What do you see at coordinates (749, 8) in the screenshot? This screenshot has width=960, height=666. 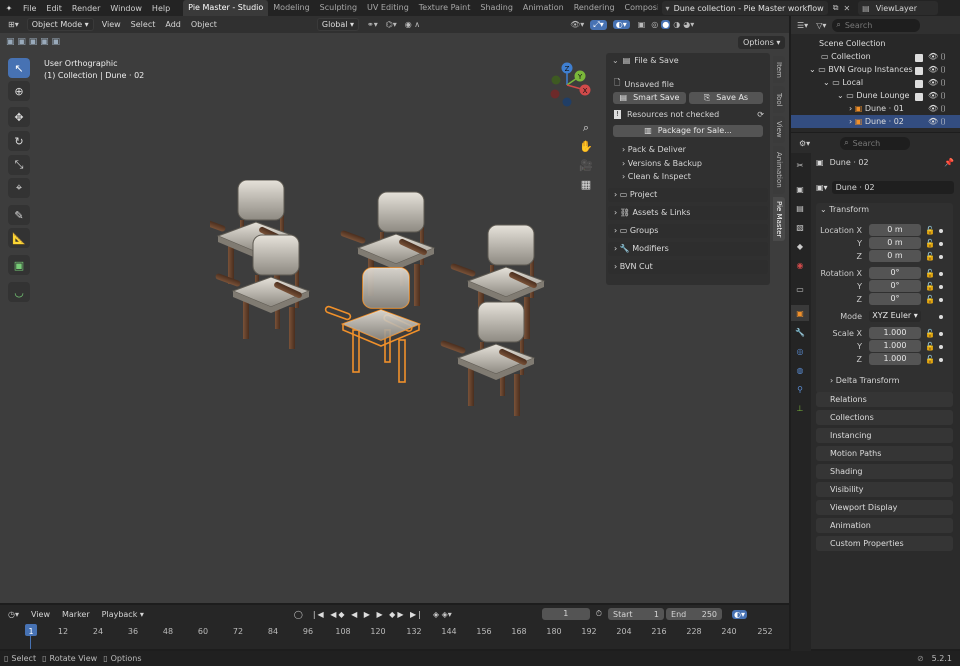 I see `scene-name: Dune collection - Pie Master workflow` at bounding box center [749, 8].